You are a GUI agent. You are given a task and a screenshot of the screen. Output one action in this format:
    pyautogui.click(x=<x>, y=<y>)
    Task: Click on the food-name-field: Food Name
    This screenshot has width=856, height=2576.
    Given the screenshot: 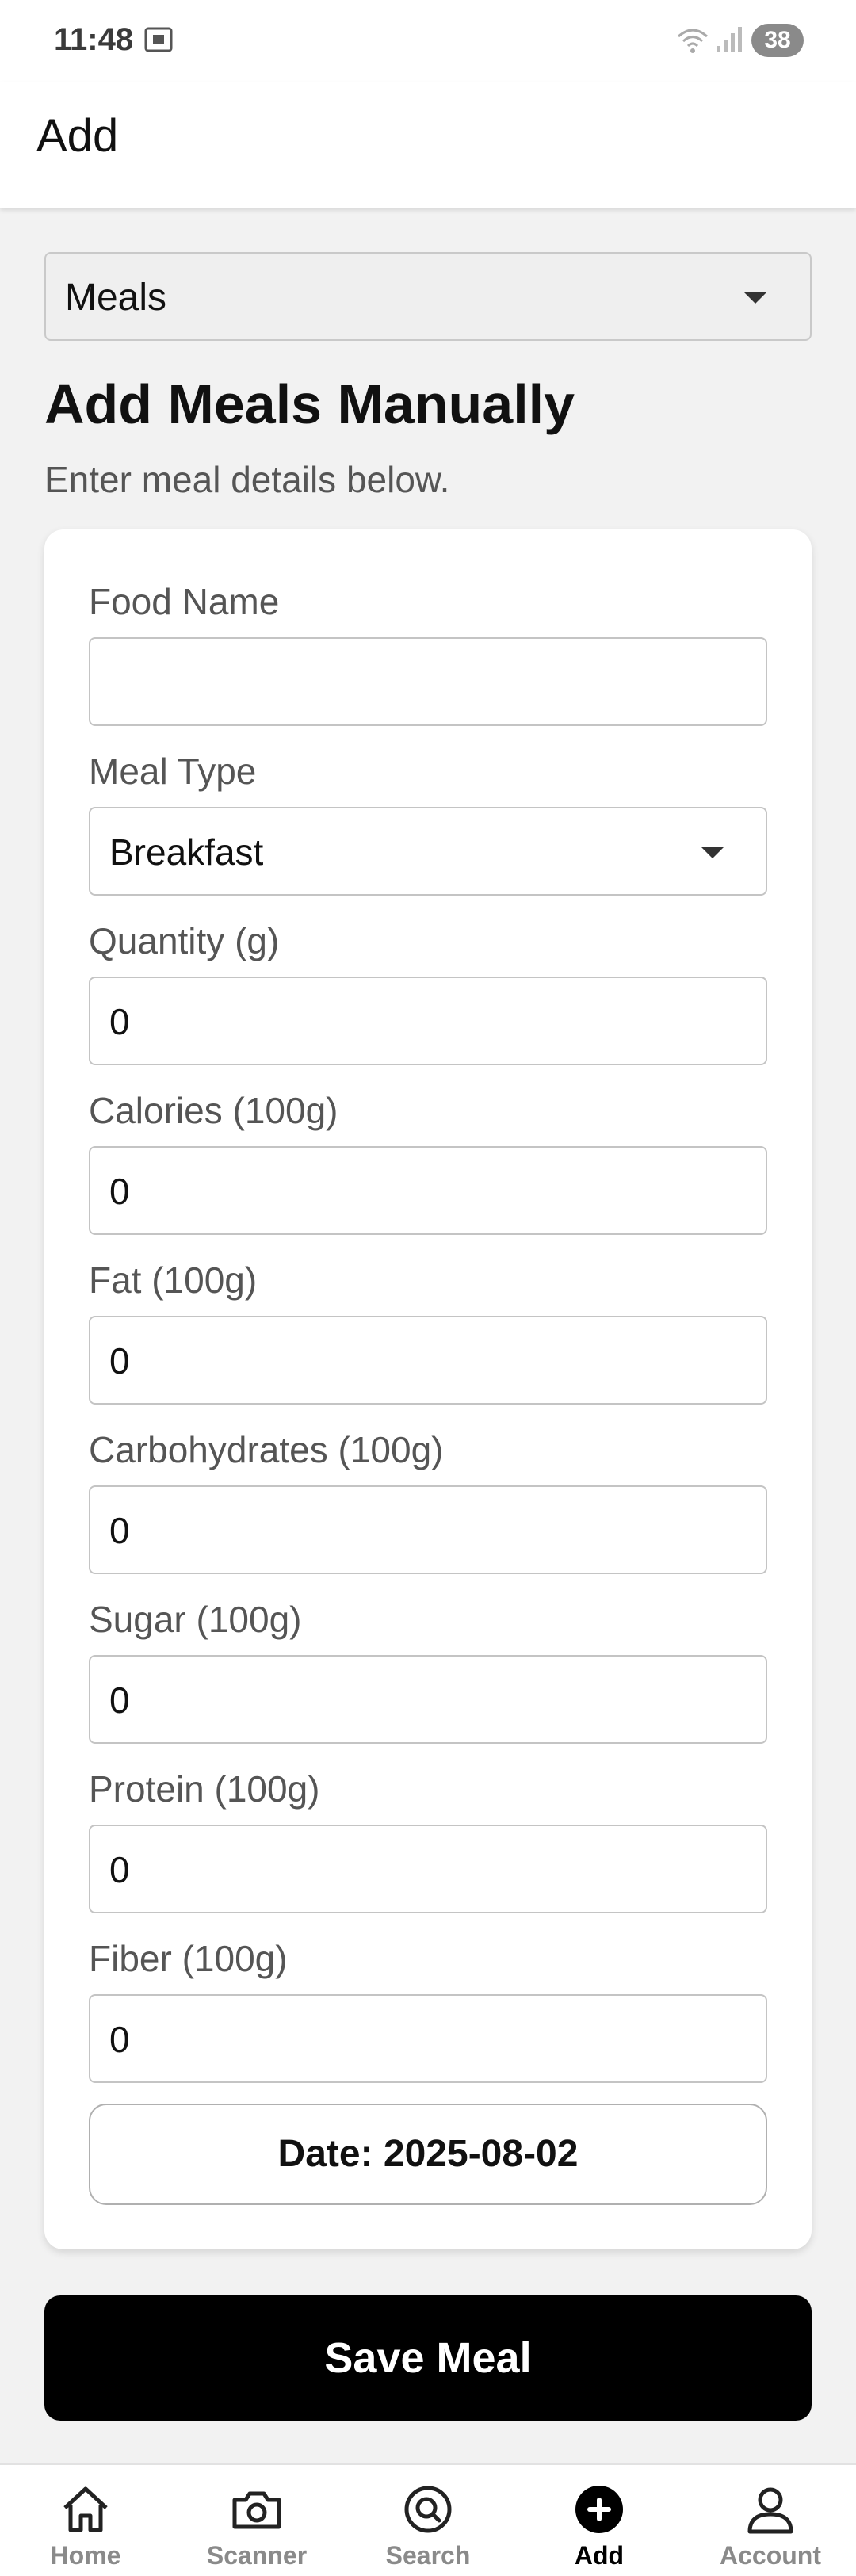 What is the action you would take?
    pyautogui.click(x=428, y=651)
    